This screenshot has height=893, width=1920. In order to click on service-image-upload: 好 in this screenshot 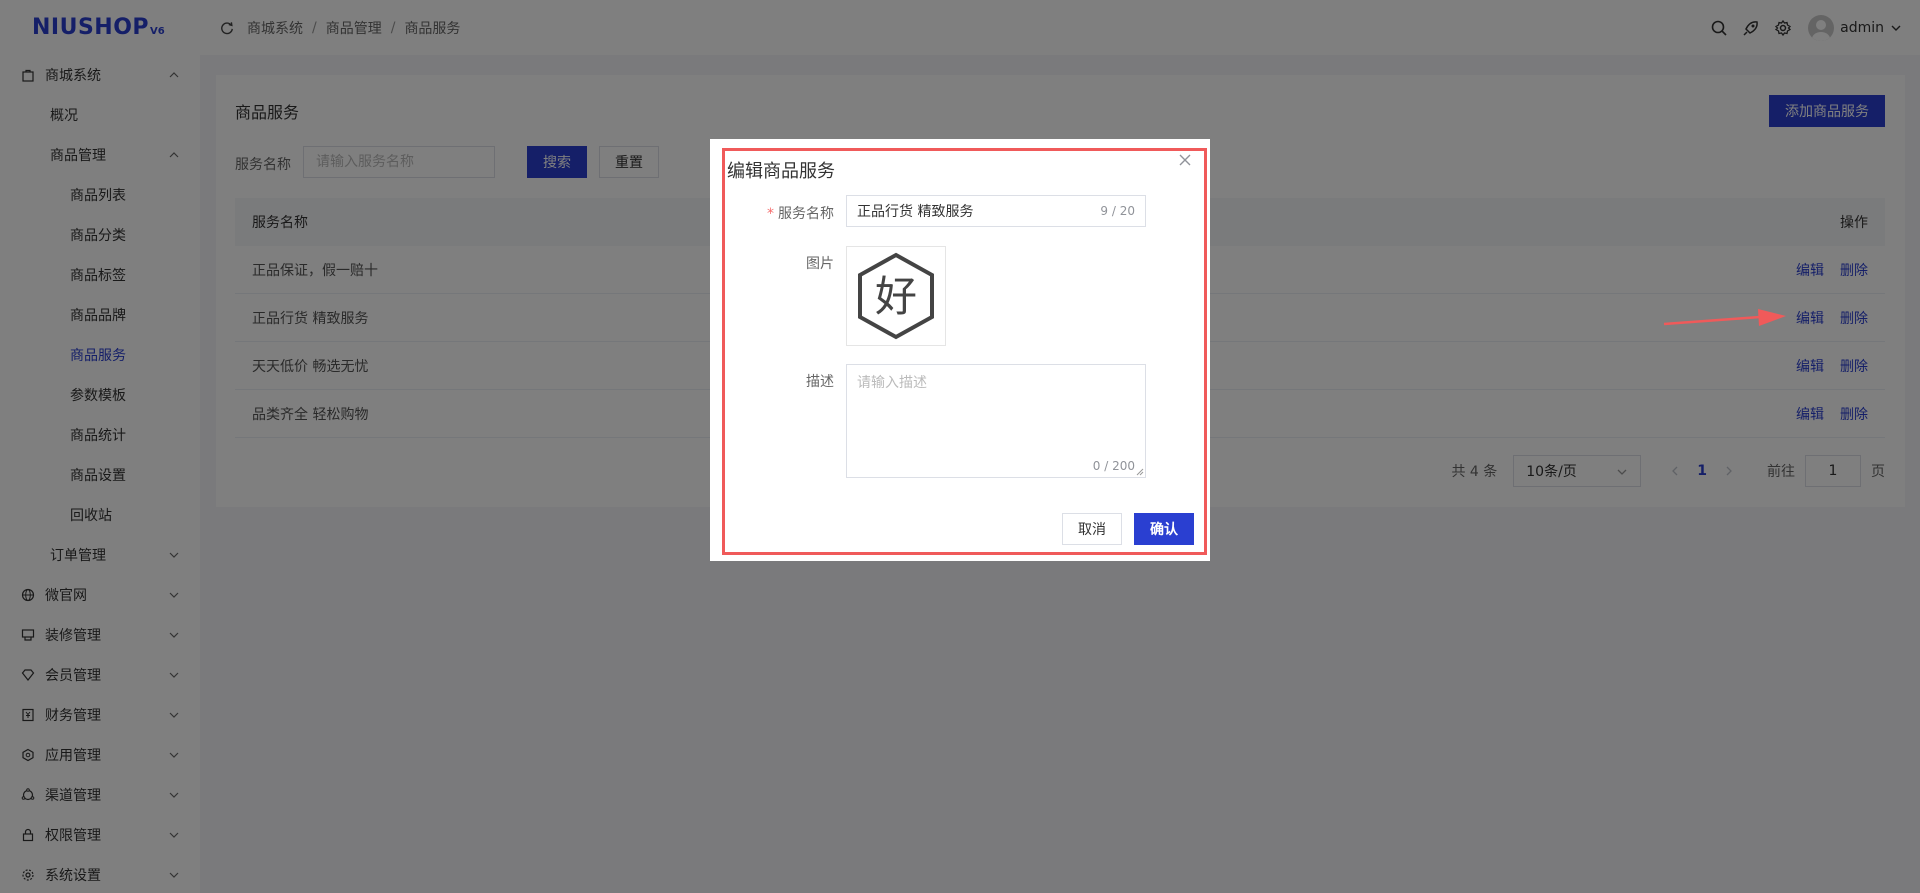, I will do `click(896, 296)`.